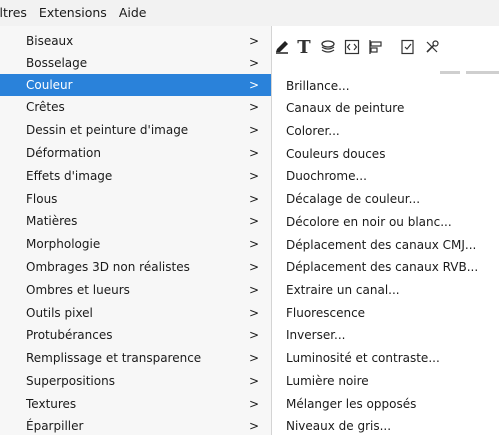 Image resolution: width=499 pixels, height=437 pixels. I want to click on document-properties-icon, so click(408, 47).